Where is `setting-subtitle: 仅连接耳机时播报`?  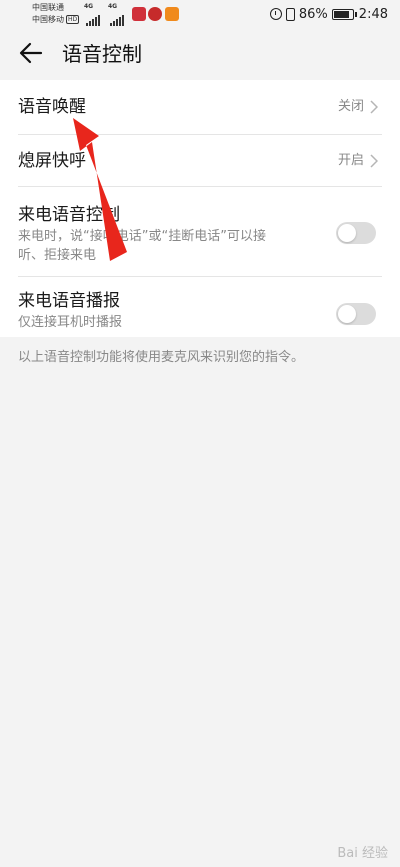 setting-subtitle: 仅连接耳机时播报 is located at coordinates (70, 322).